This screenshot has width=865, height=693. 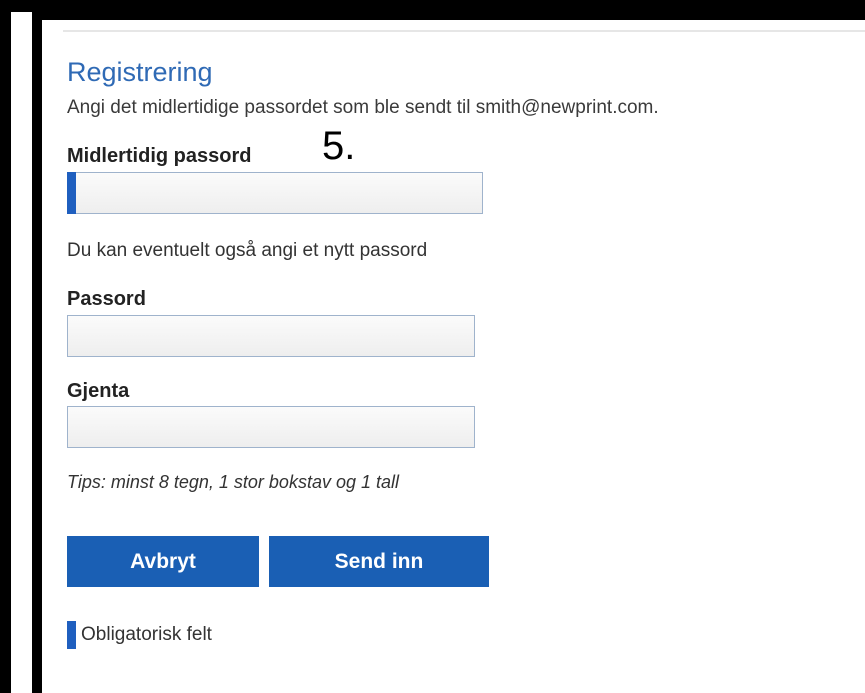 What do you see at coordinates (271, 427) in the screenshot?
I see `repeat-password-input` at bounding box center [271, 427].